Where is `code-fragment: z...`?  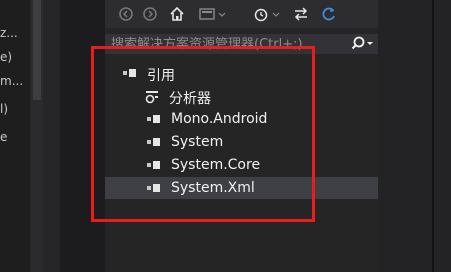 code-fragment: z... is located at coordinates (9, 33).